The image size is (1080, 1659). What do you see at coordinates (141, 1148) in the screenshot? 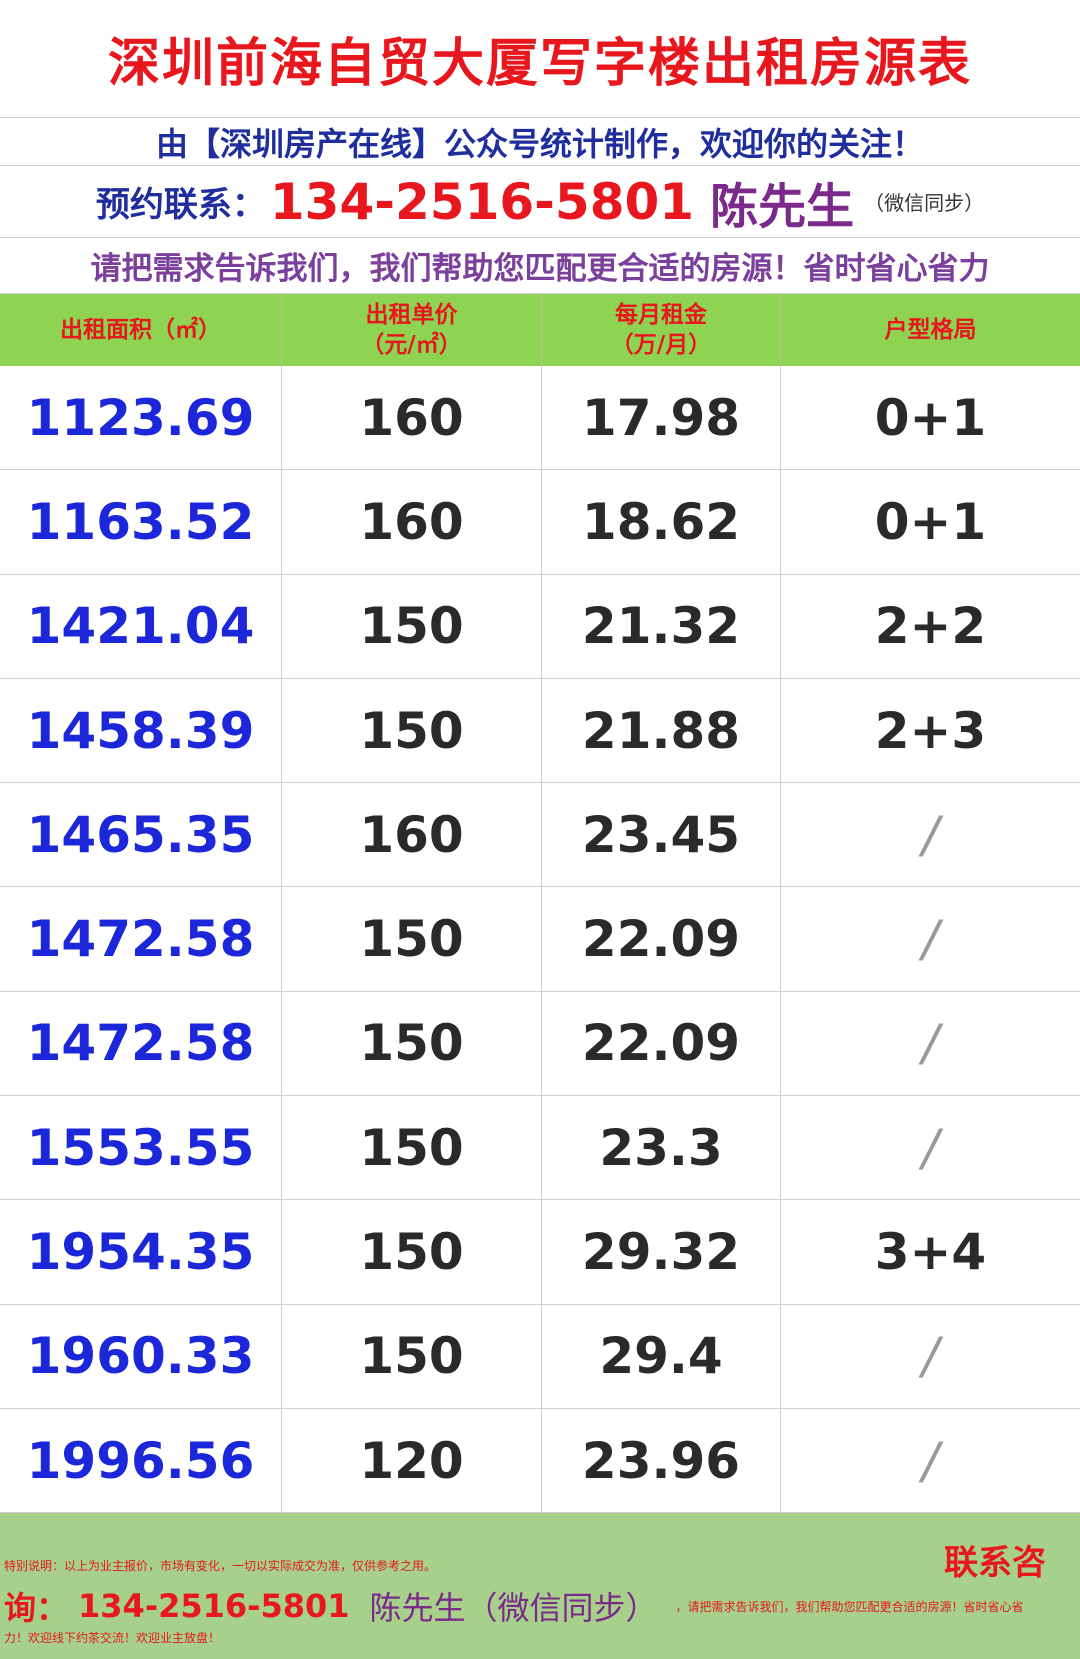
I see `cell-area: 1553.55` at bounding box center [141, 1148].